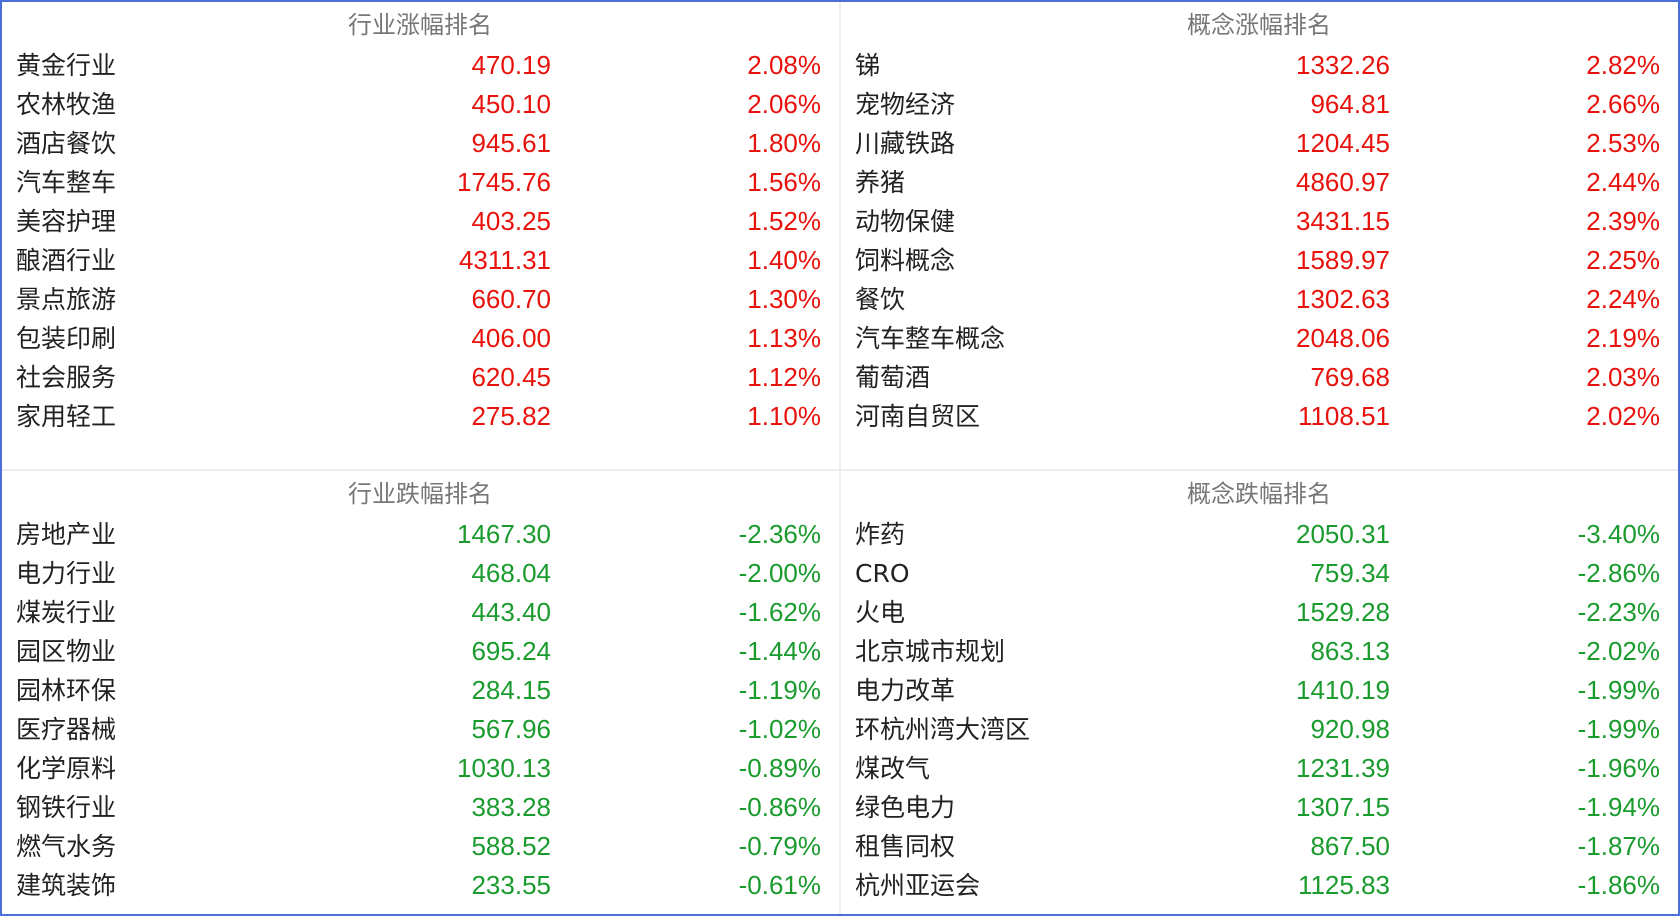 Image resolution: width=1680 pixels, height=916 pixels. Describe the element at coordinates (1259, 846) in the screenshot. I see `table-row: 租售同权 867.50 -1.87%` at that location.